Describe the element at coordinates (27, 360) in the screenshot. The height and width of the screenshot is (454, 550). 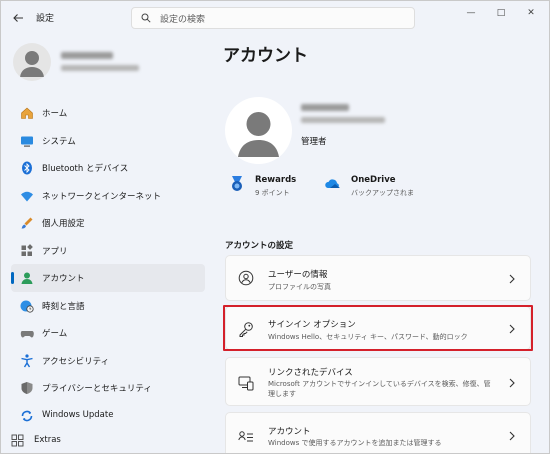
I see `accessibility-icon` at that location.